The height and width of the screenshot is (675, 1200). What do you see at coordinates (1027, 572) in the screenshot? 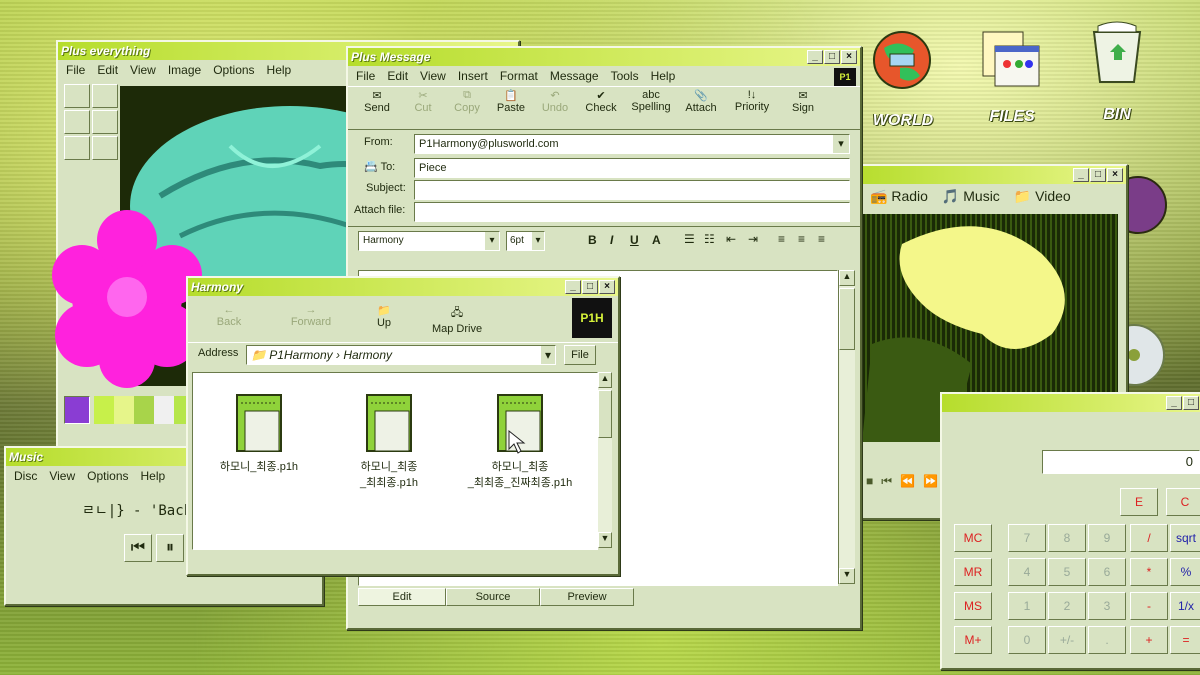
I see `digit-4-button: 4` at bounding box center [1027, 572].